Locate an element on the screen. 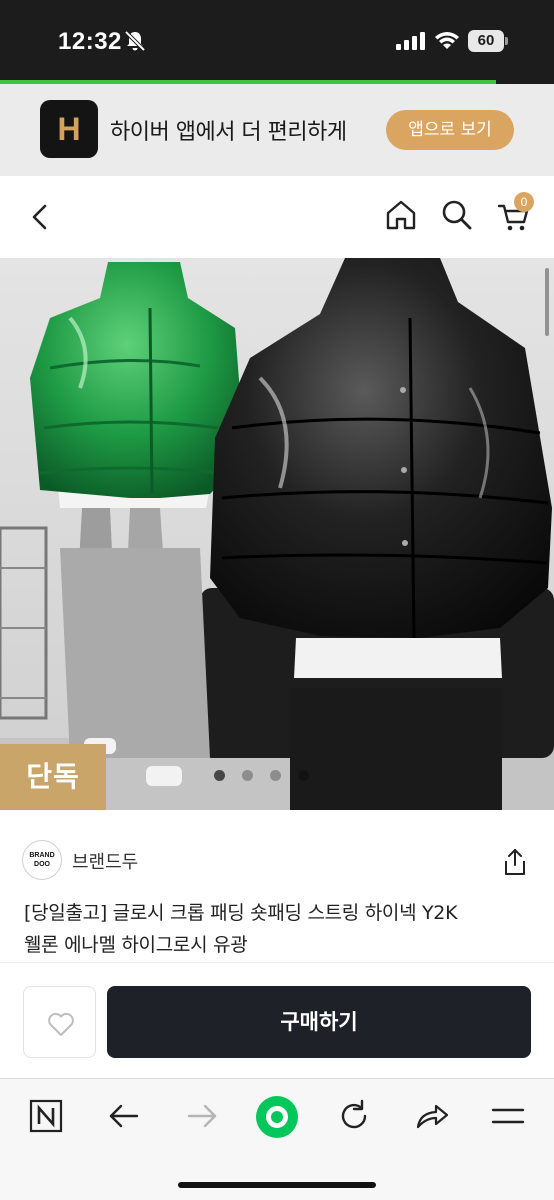 This screenshot has width=554, height=1200. back-chevron-icon is located at coordinates (40, 217).